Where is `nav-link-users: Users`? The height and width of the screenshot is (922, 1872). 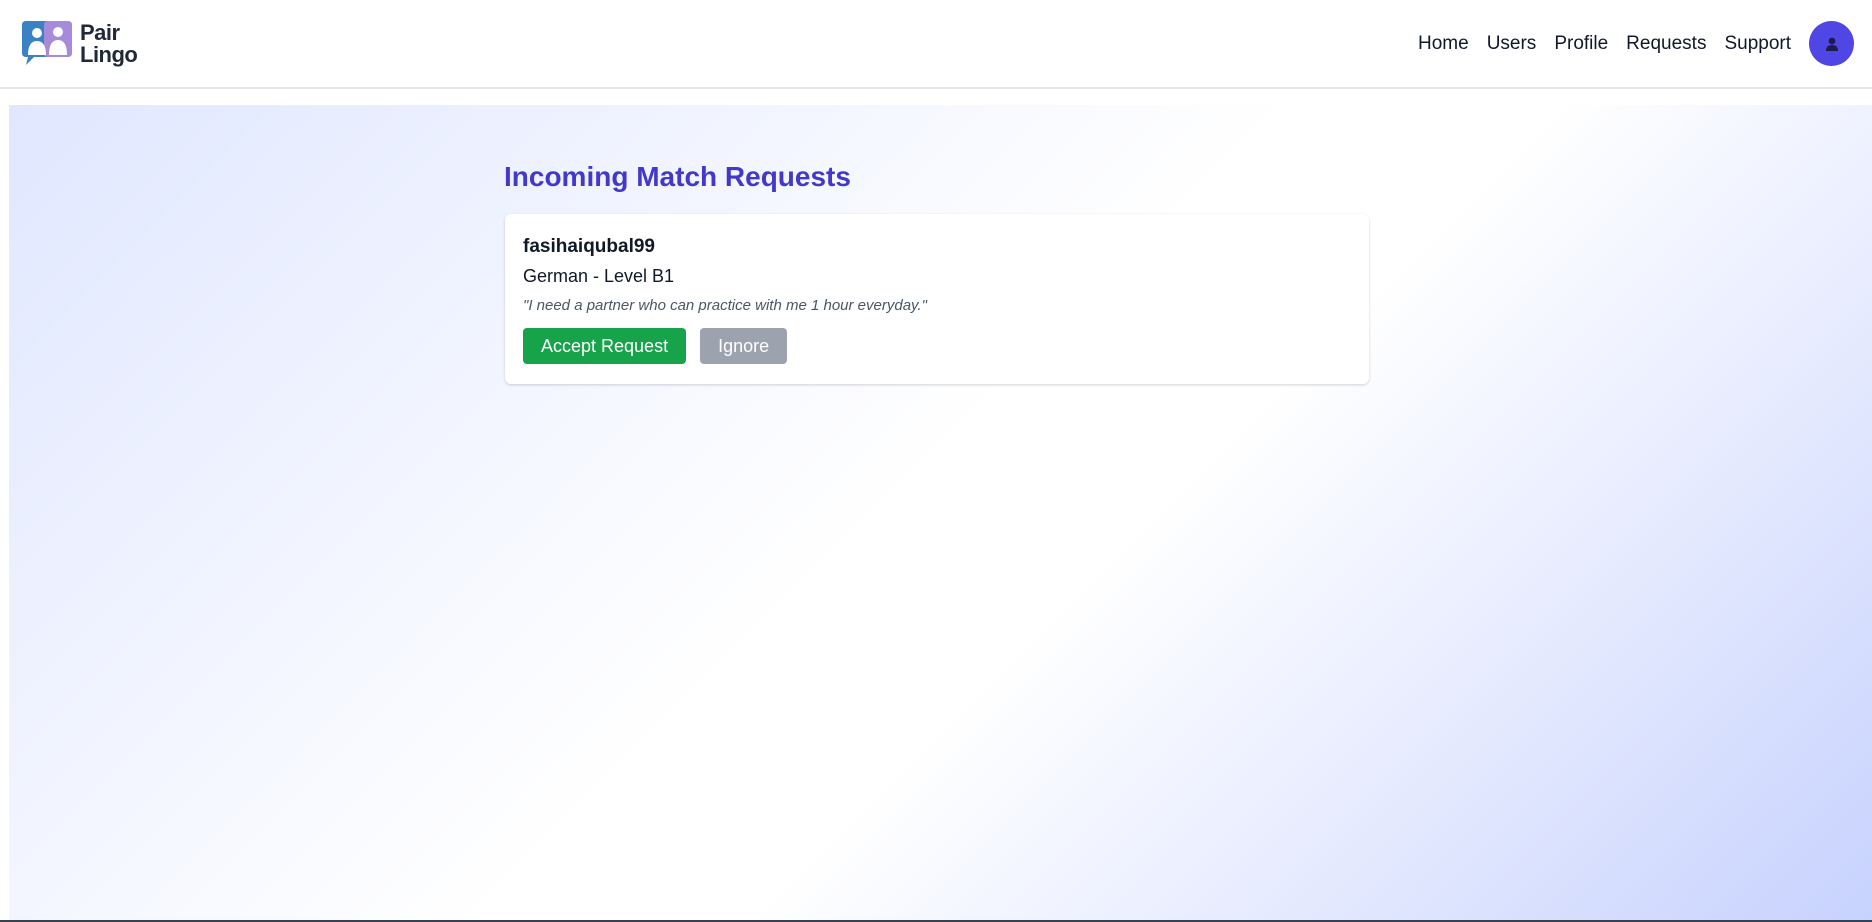
nav-link-users: Users is located at coordinates (1512, 44).